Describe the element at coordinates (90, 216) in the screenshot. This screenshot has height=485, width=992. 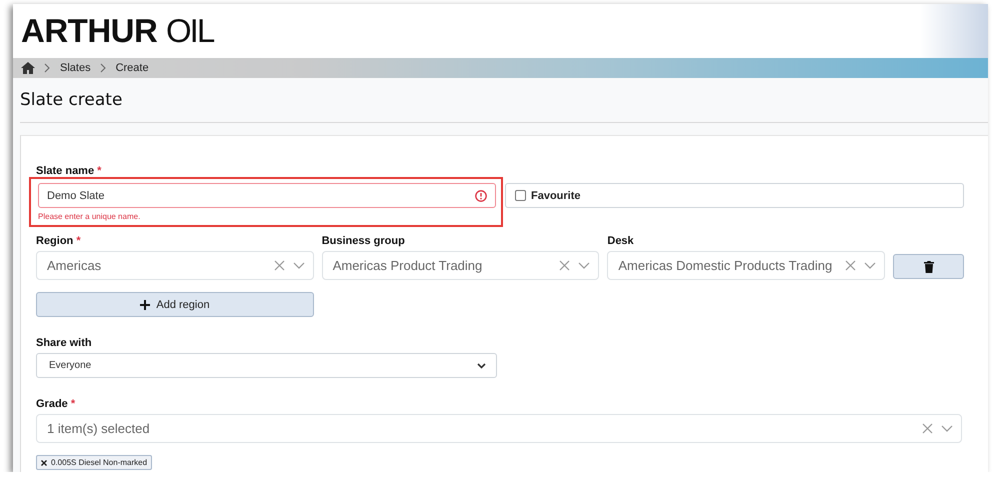
I see `error-message: Please enter a unique name.` at that location.